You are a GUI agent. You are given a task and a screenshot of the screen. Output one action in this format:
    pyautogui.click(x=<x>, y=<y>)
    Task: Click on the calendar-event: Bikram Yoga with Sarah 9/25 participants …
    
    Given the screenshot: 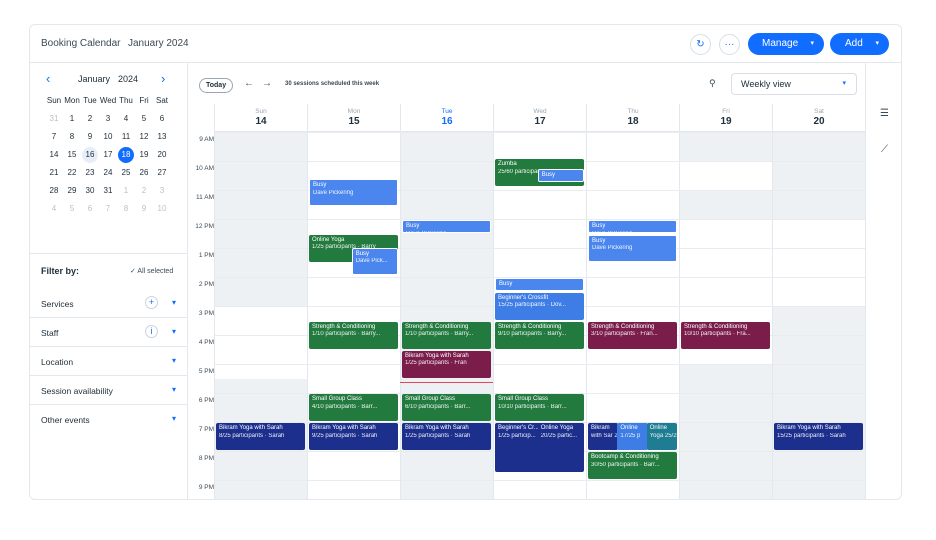 What is the action you would take?
    pyautogui.click(x=353, y=436)
    